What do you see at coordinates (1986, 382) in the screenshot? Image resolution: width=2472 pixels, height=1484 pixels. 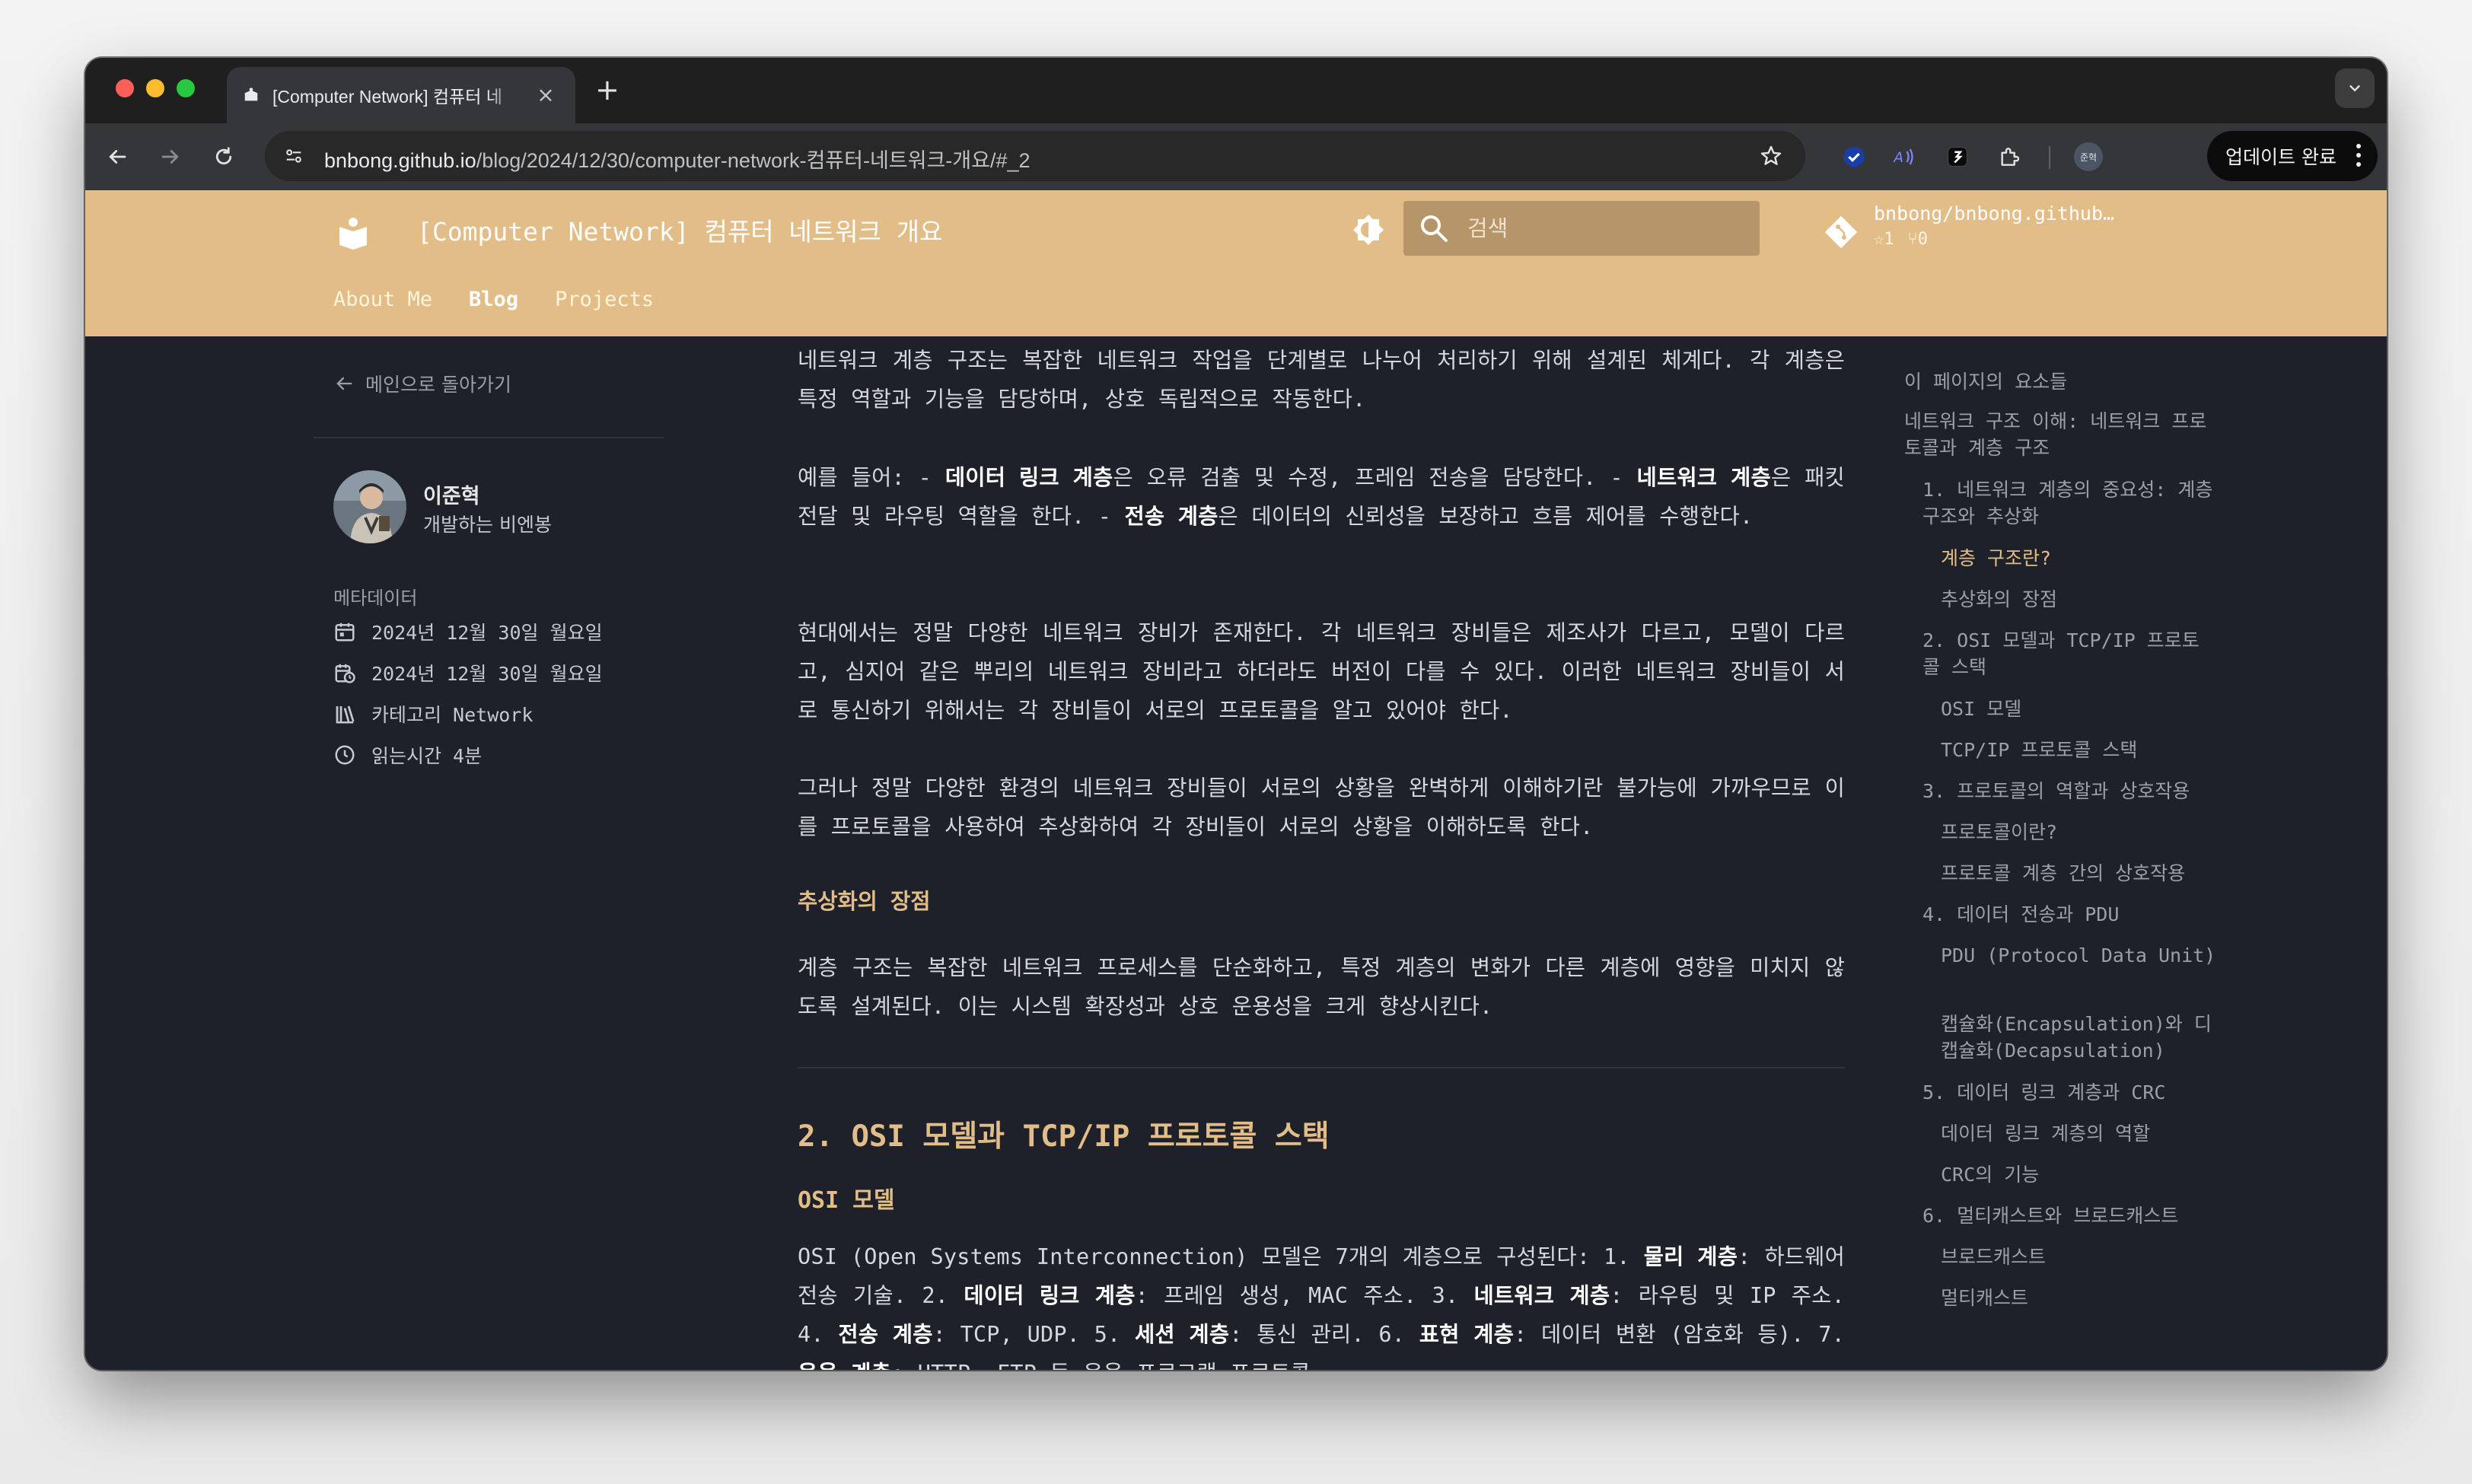 I see `toc-title: 이 페이지의 요소들` at bounding box center [1986, 382].